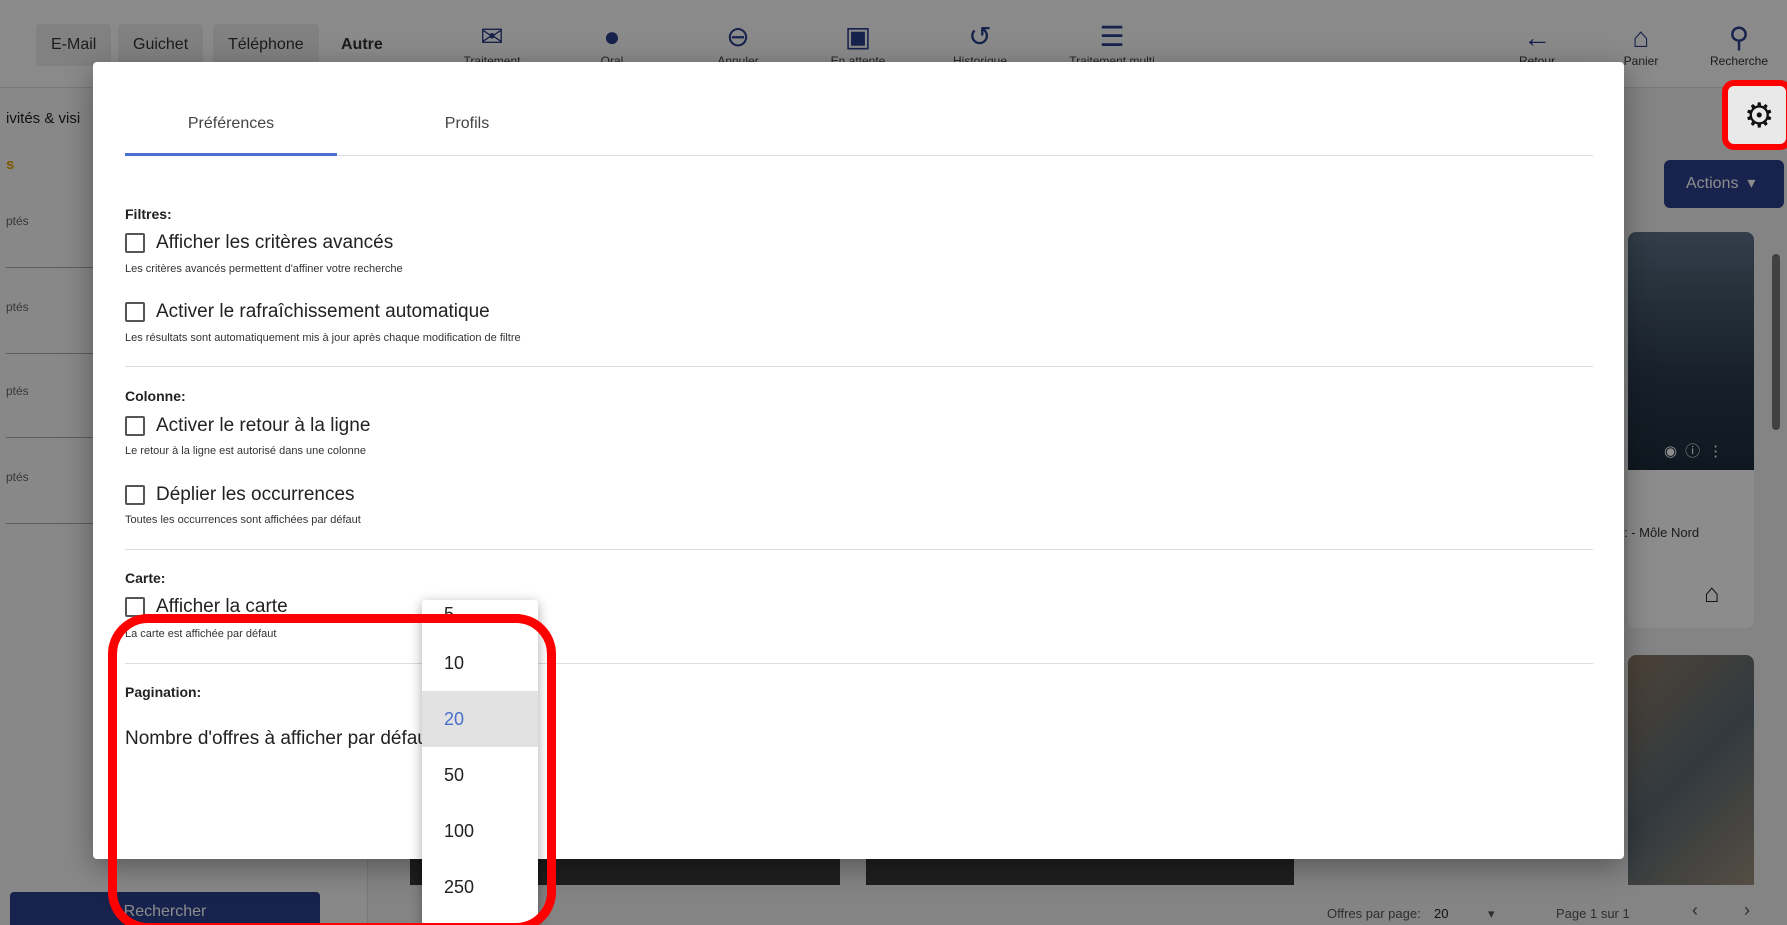  I want to click on option-line-wrap: Activer le retour à la ligne, so click(247, 426).